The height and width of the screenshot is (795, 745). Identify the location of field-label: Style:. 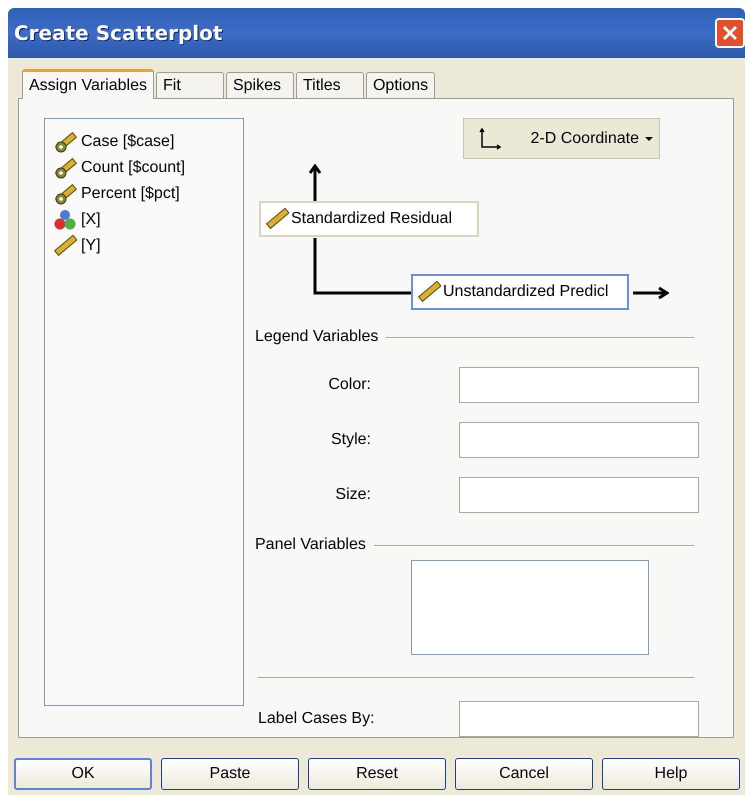
(351, 440).